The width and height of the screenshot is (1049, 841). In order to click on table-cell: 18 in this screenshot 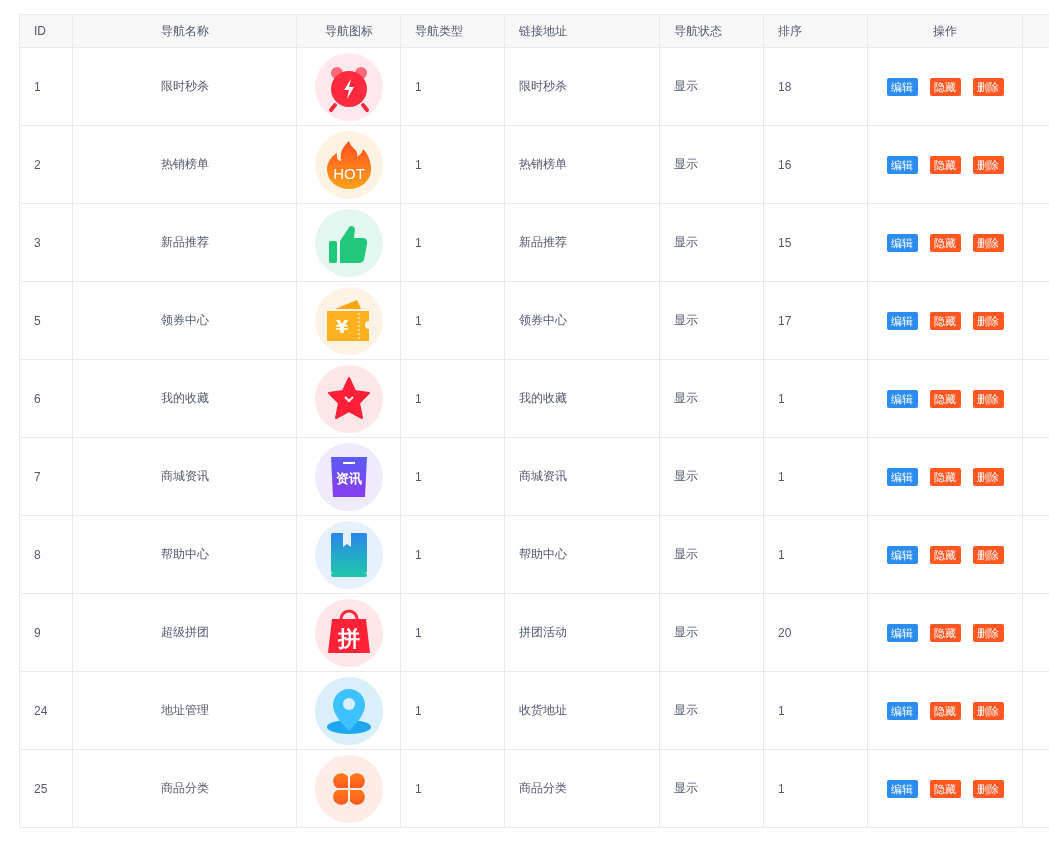, I will do `click(785, 86)`.